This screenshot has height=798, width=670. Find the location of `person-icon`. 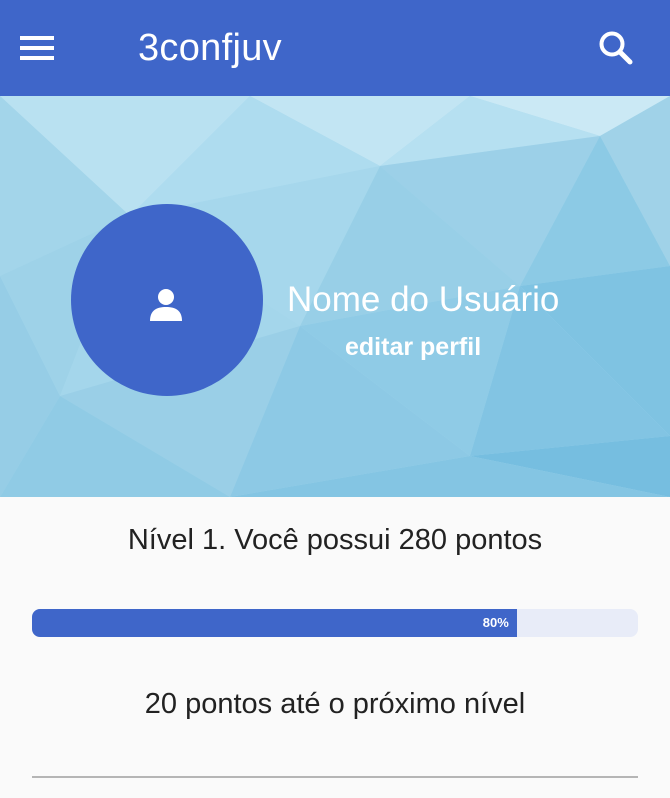

person-icon is located at coordinates (166, 305).